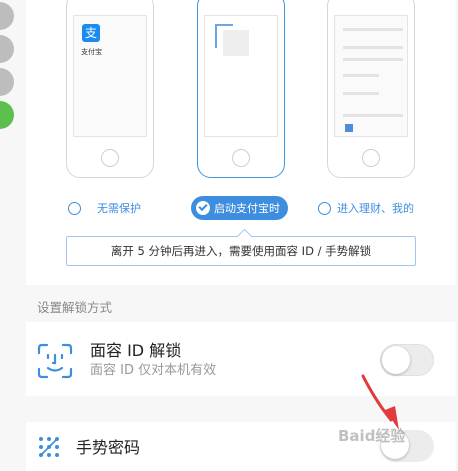 This screenshot has width=458, height=471. I want to click on option-wealth-mine: 进入理财、我的, so click(366, 208).